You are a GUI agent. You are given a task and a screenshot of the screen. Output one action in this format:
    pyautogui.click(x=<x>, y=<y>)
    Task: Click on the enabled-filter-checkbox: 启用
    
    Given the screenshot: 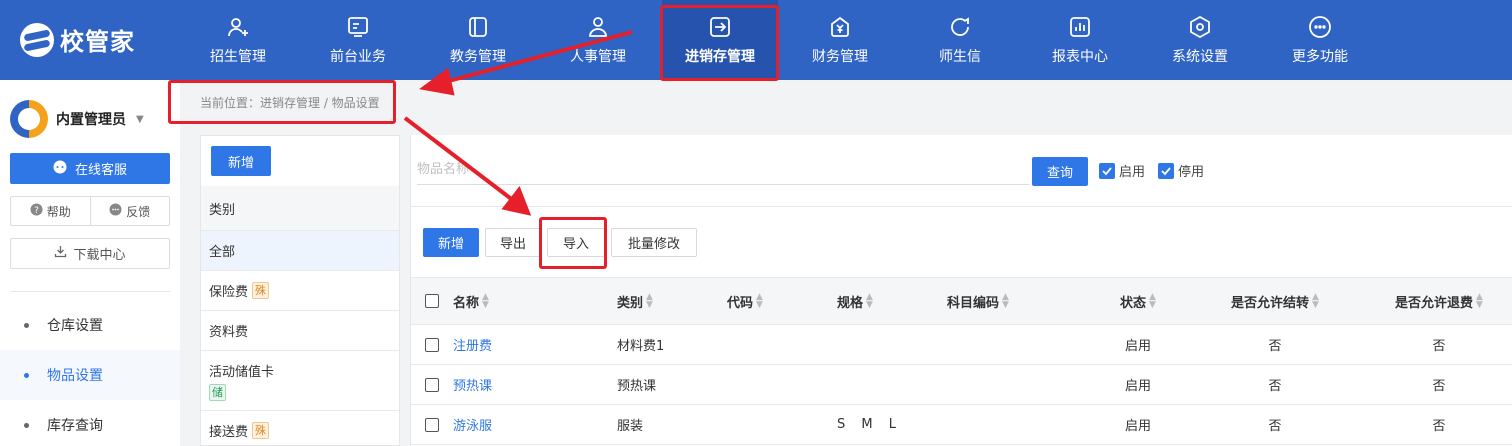 What is the action you would take?
    pyautogui.click(x=1122, y=170)
    